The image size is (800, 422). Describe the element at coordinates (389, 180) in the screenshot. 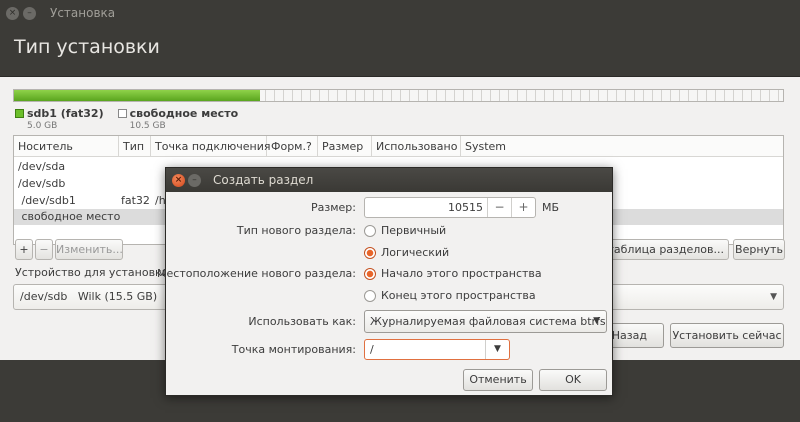

I see `dialog-titlebar: × – Создать раздел` at that location.